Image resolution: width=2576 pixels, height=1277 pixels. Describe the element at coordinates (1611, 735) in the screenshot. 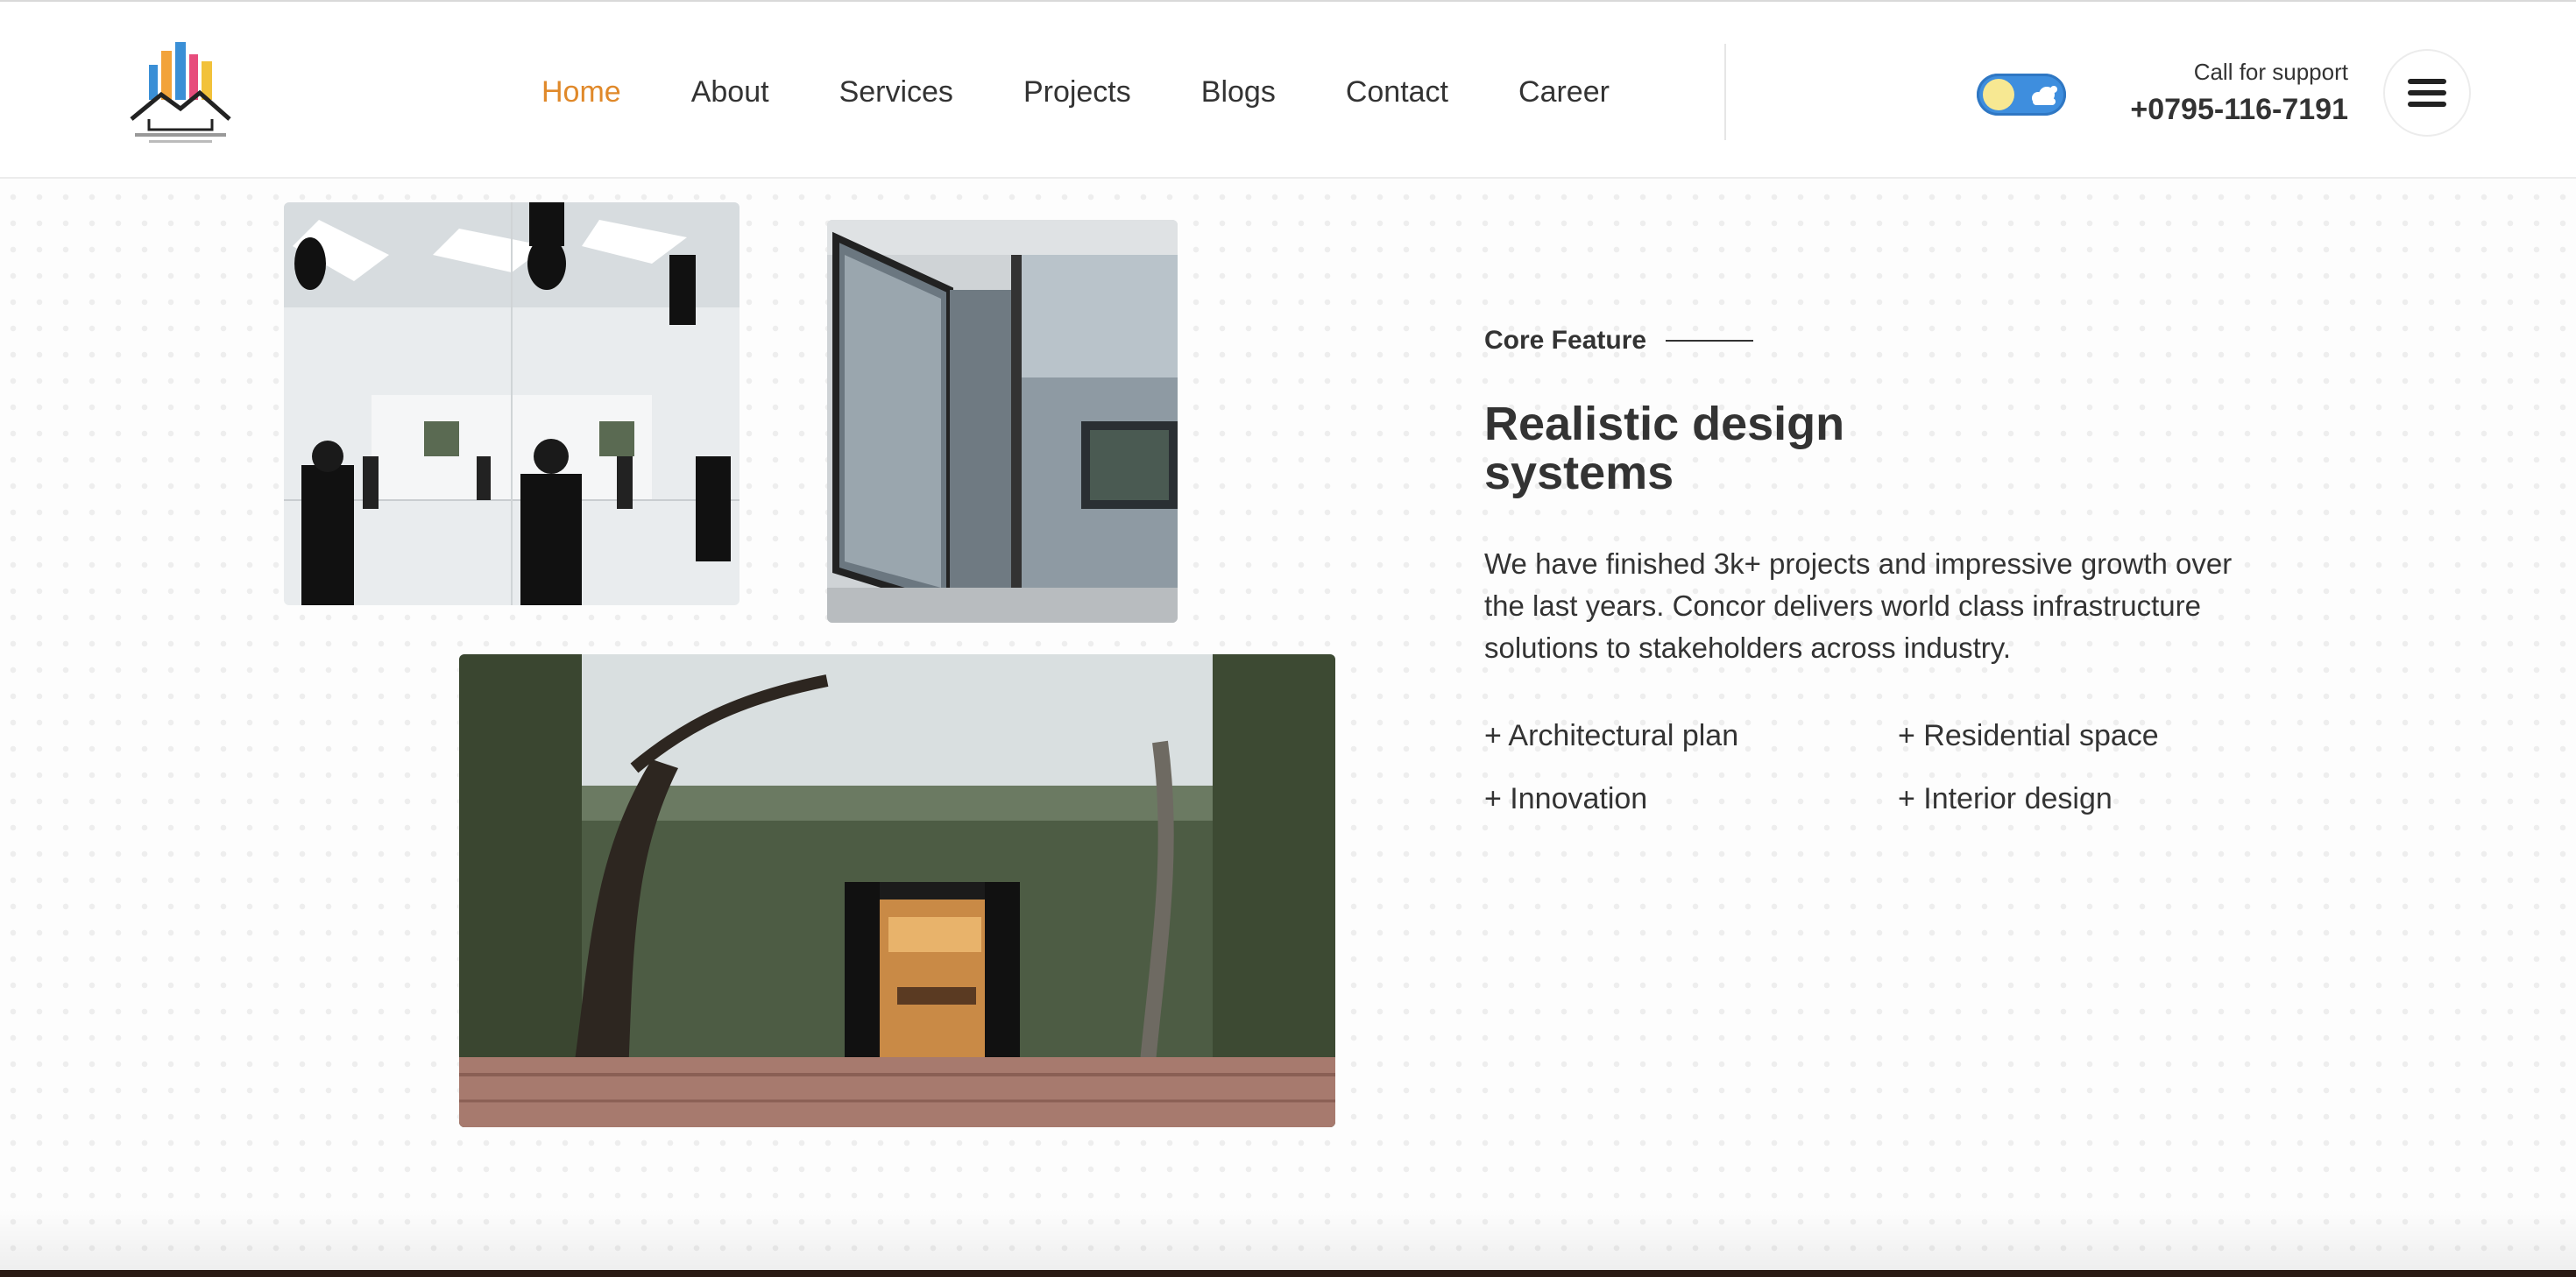

I see `feature-item: + Architectural plan` at that location.